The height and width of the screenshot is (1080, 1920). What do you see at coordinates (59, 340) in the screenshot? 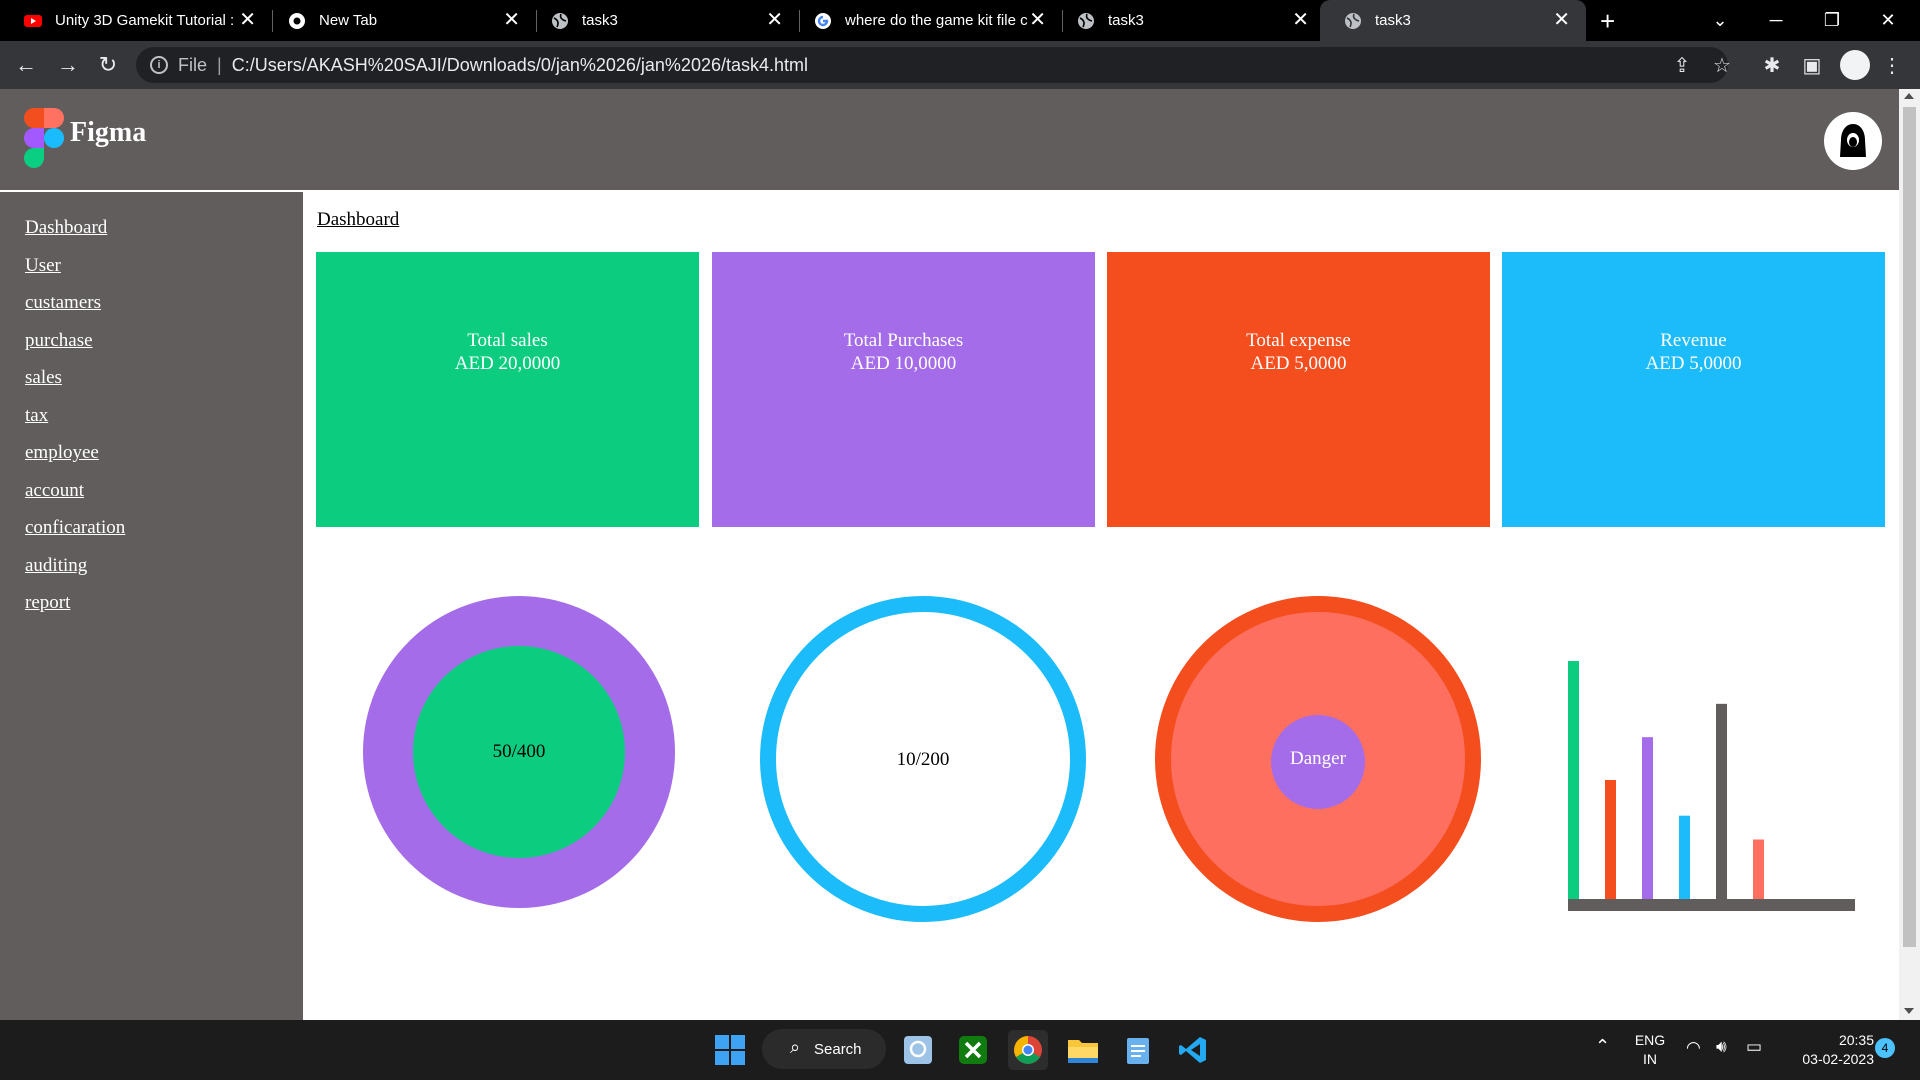
I see `sidebar-item-purchase: purchase` at bounding box center [59, 340].